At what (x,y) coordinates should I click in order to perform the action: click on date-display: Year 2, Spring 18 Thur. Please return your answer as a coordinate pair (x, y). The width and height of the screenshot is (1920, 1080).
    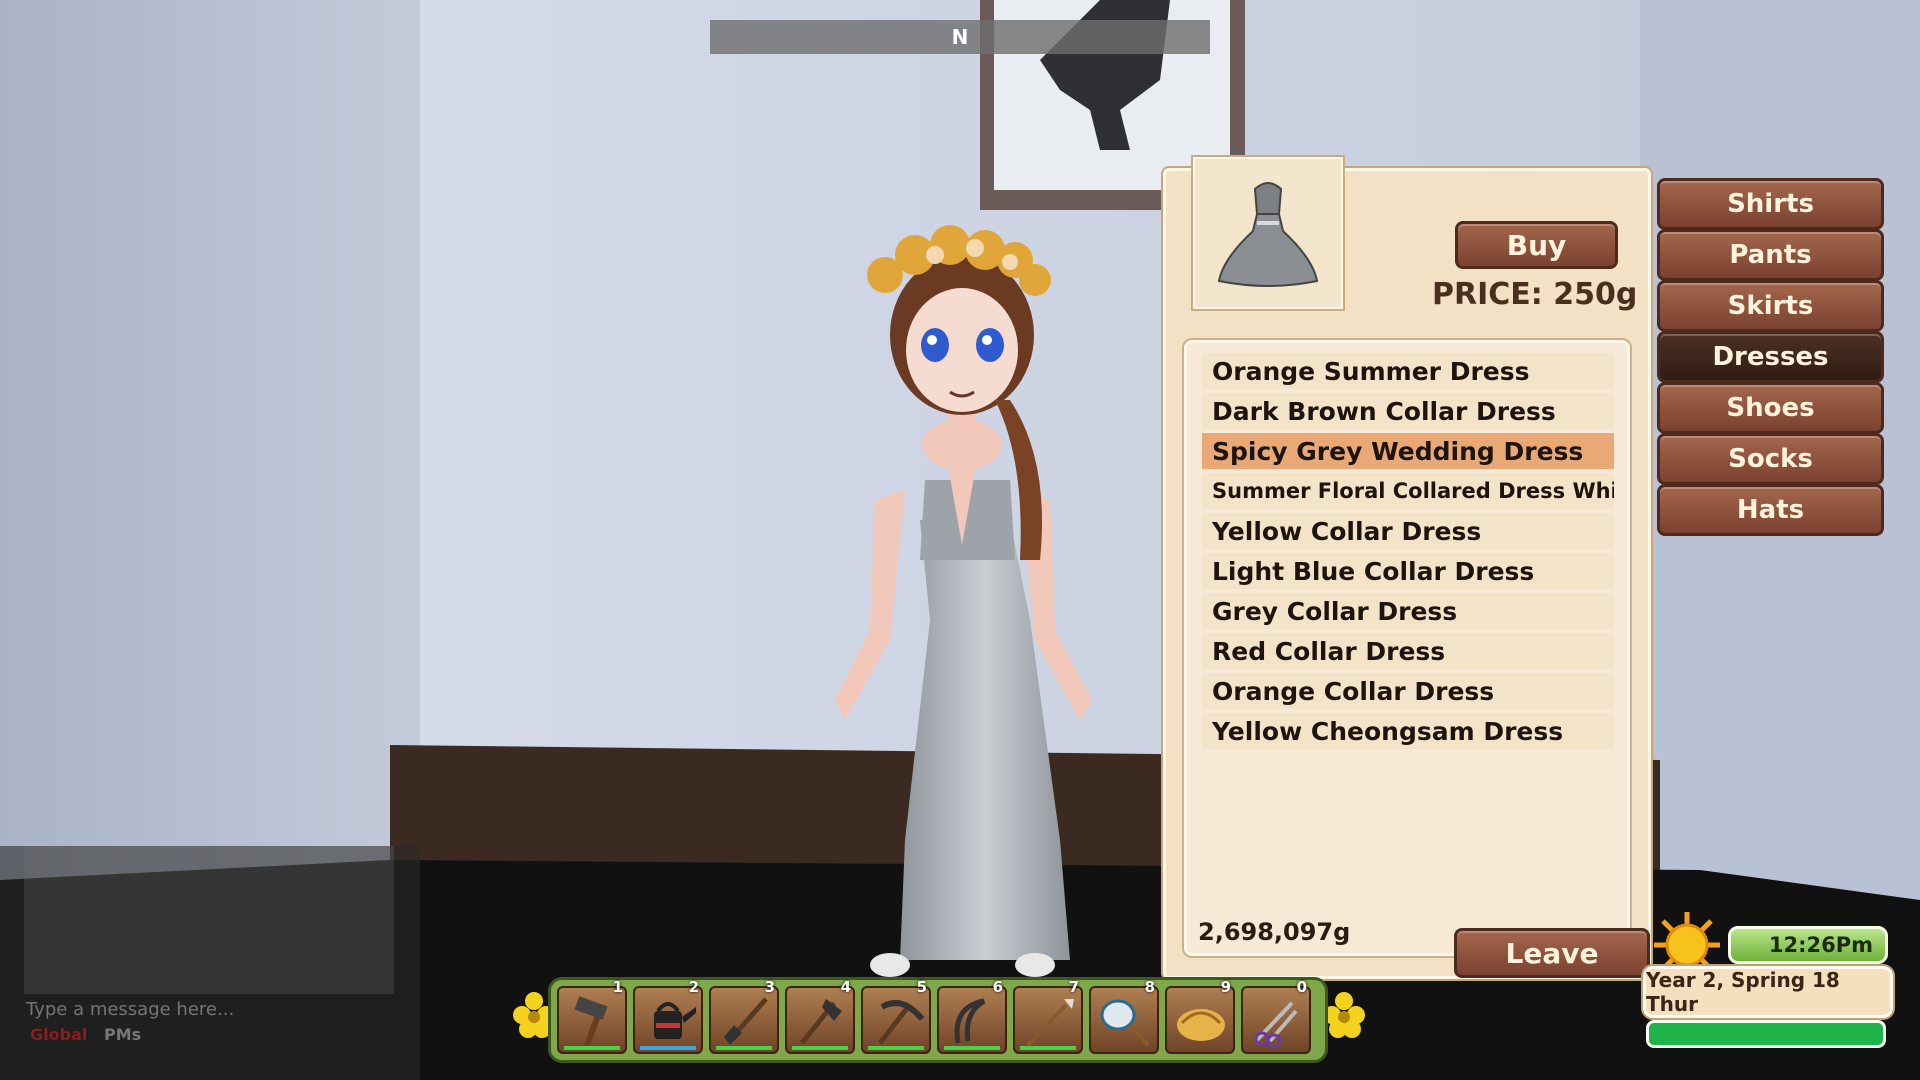
    Looking at the image, I should click on (1768, 992).